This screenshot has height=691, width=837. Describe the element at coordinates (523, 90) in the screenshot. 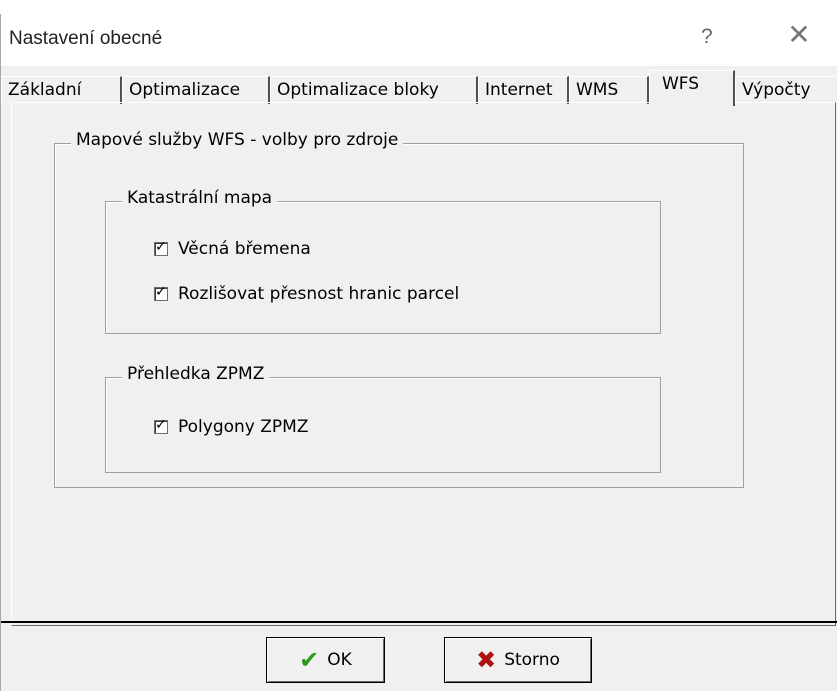

I see `tab-internet: Internet` at that location.